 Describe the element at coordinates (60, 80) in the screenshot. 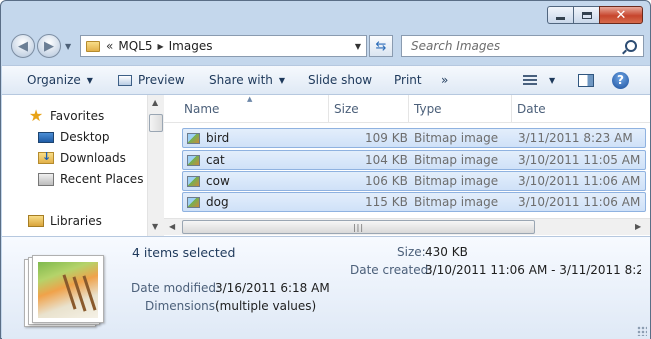

I see `organize-button: Organize ▼` at that location.